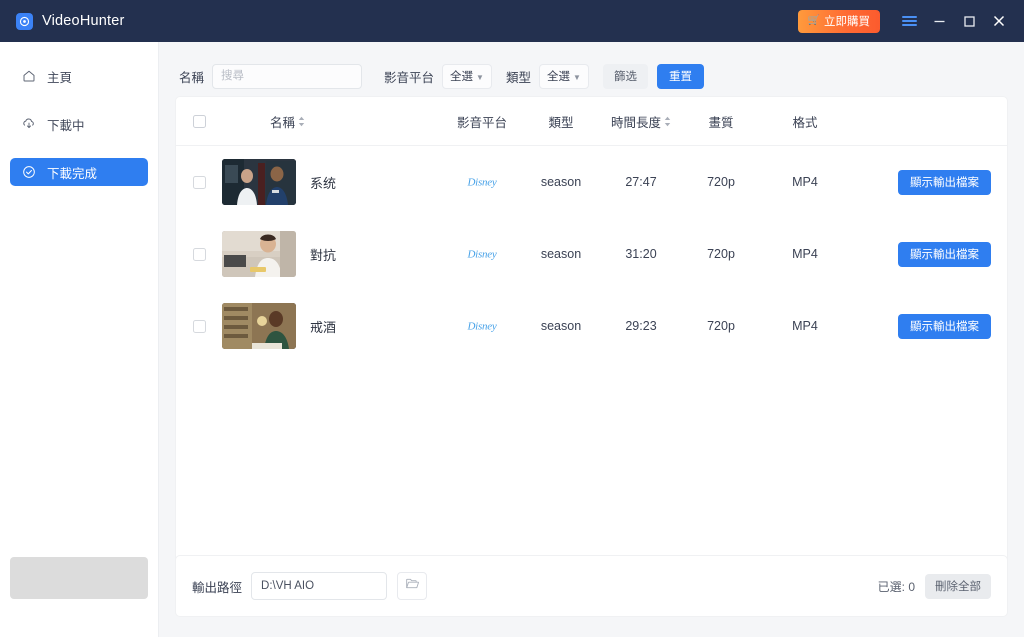  I want to click on select-all-checkbox, so click(199, 121).